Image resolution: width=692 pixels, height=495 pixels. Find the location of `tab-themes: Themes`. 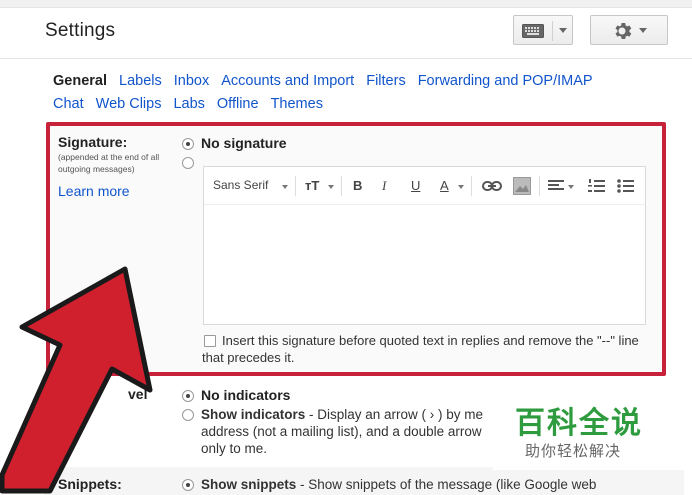

tab-themes: Themes is located at coordinates (297, 104).